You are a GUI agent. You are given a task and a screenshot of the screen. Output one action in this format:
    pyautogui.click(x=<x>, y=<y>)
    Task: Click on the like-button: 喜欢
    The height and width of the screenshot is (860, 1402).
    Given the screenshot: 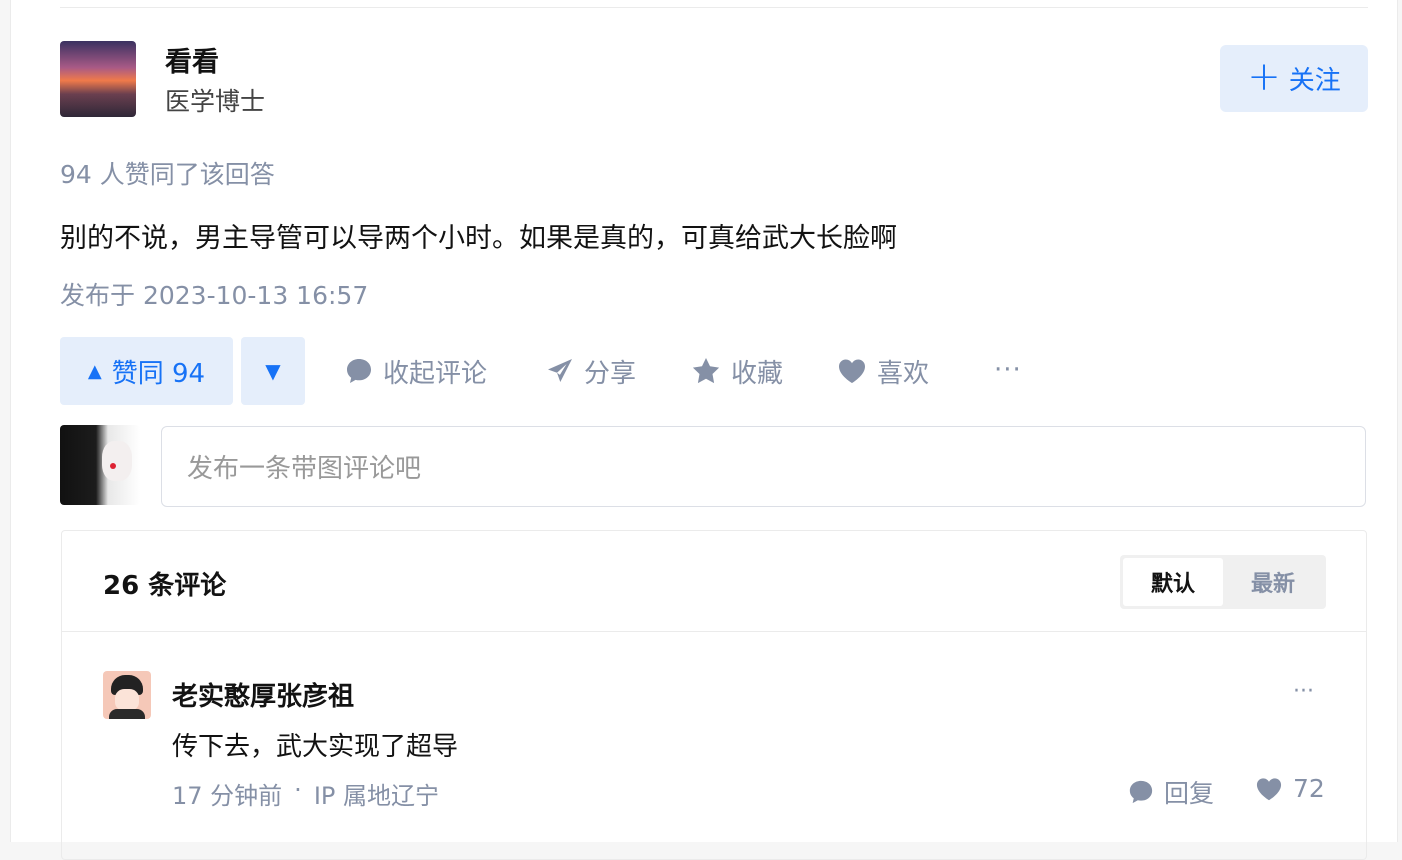 What is the action you would take?
    pyautogui.click(x=883, y=371)
    